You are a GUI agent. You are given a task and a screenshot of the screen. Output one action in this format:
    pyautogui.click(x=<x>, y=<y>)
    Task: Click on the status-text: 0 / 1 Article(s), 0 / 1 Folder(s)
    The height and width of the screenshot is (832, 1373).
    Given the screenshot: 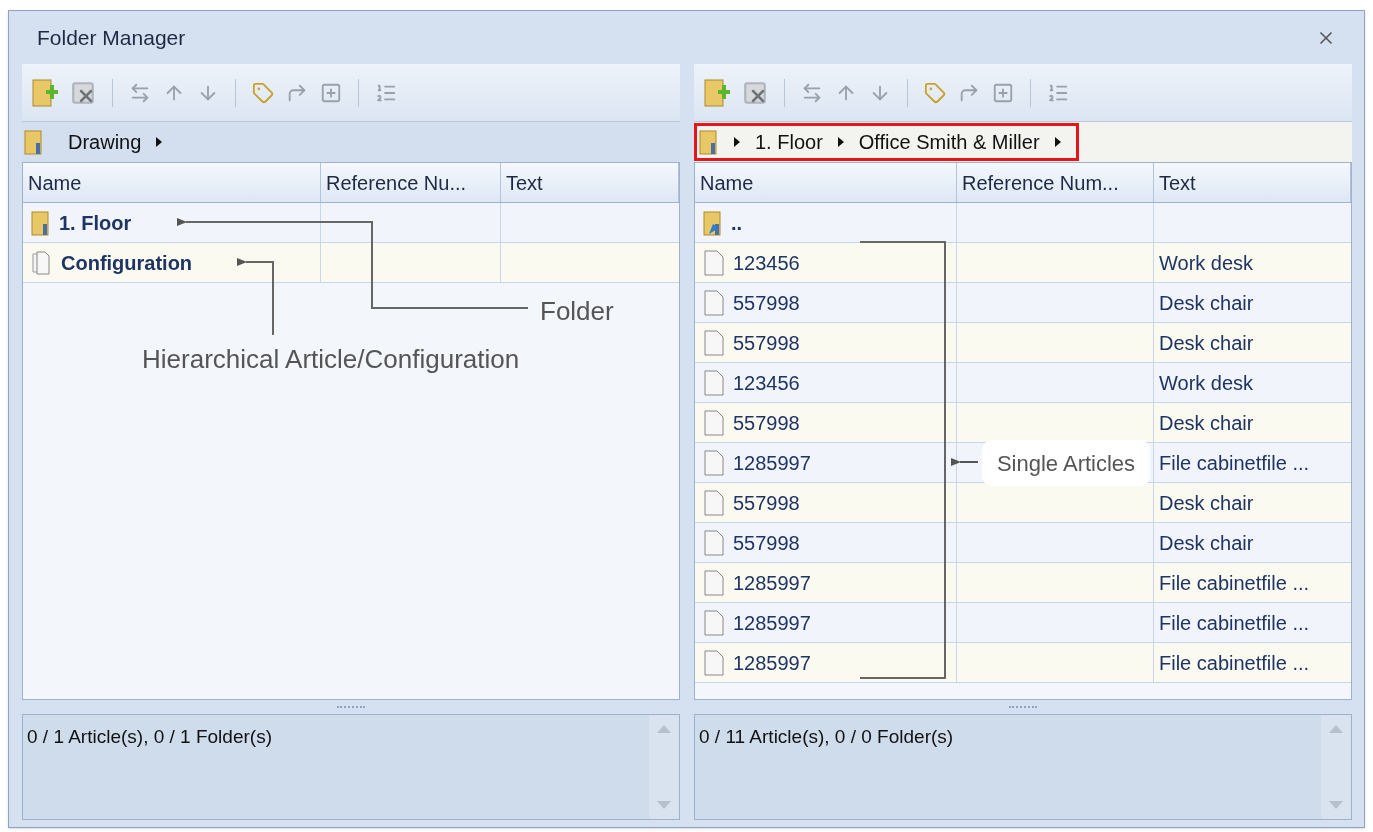 What is the action you would take?
    pyautogui.click(x=149, y=736)
    